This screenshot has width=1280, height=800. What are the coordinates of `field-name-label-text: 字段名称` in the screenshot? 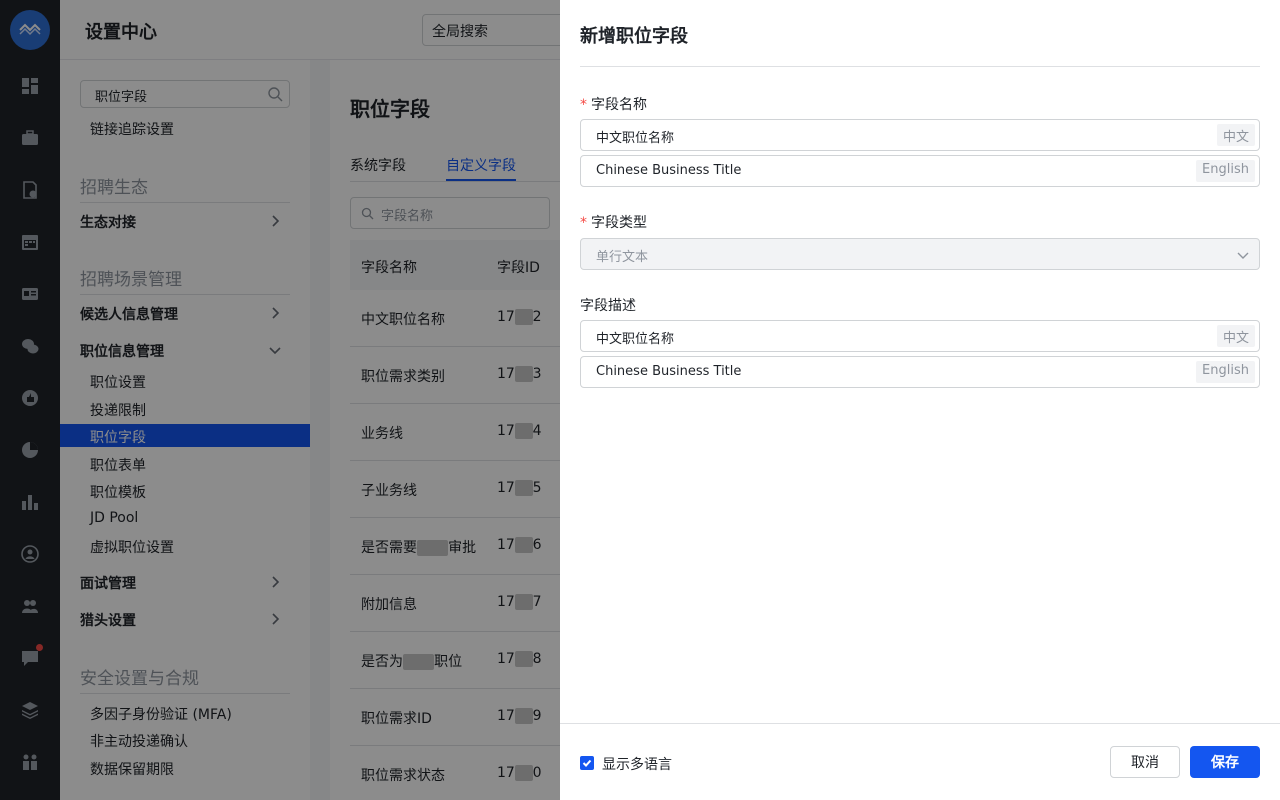 It's located at (619, 105).